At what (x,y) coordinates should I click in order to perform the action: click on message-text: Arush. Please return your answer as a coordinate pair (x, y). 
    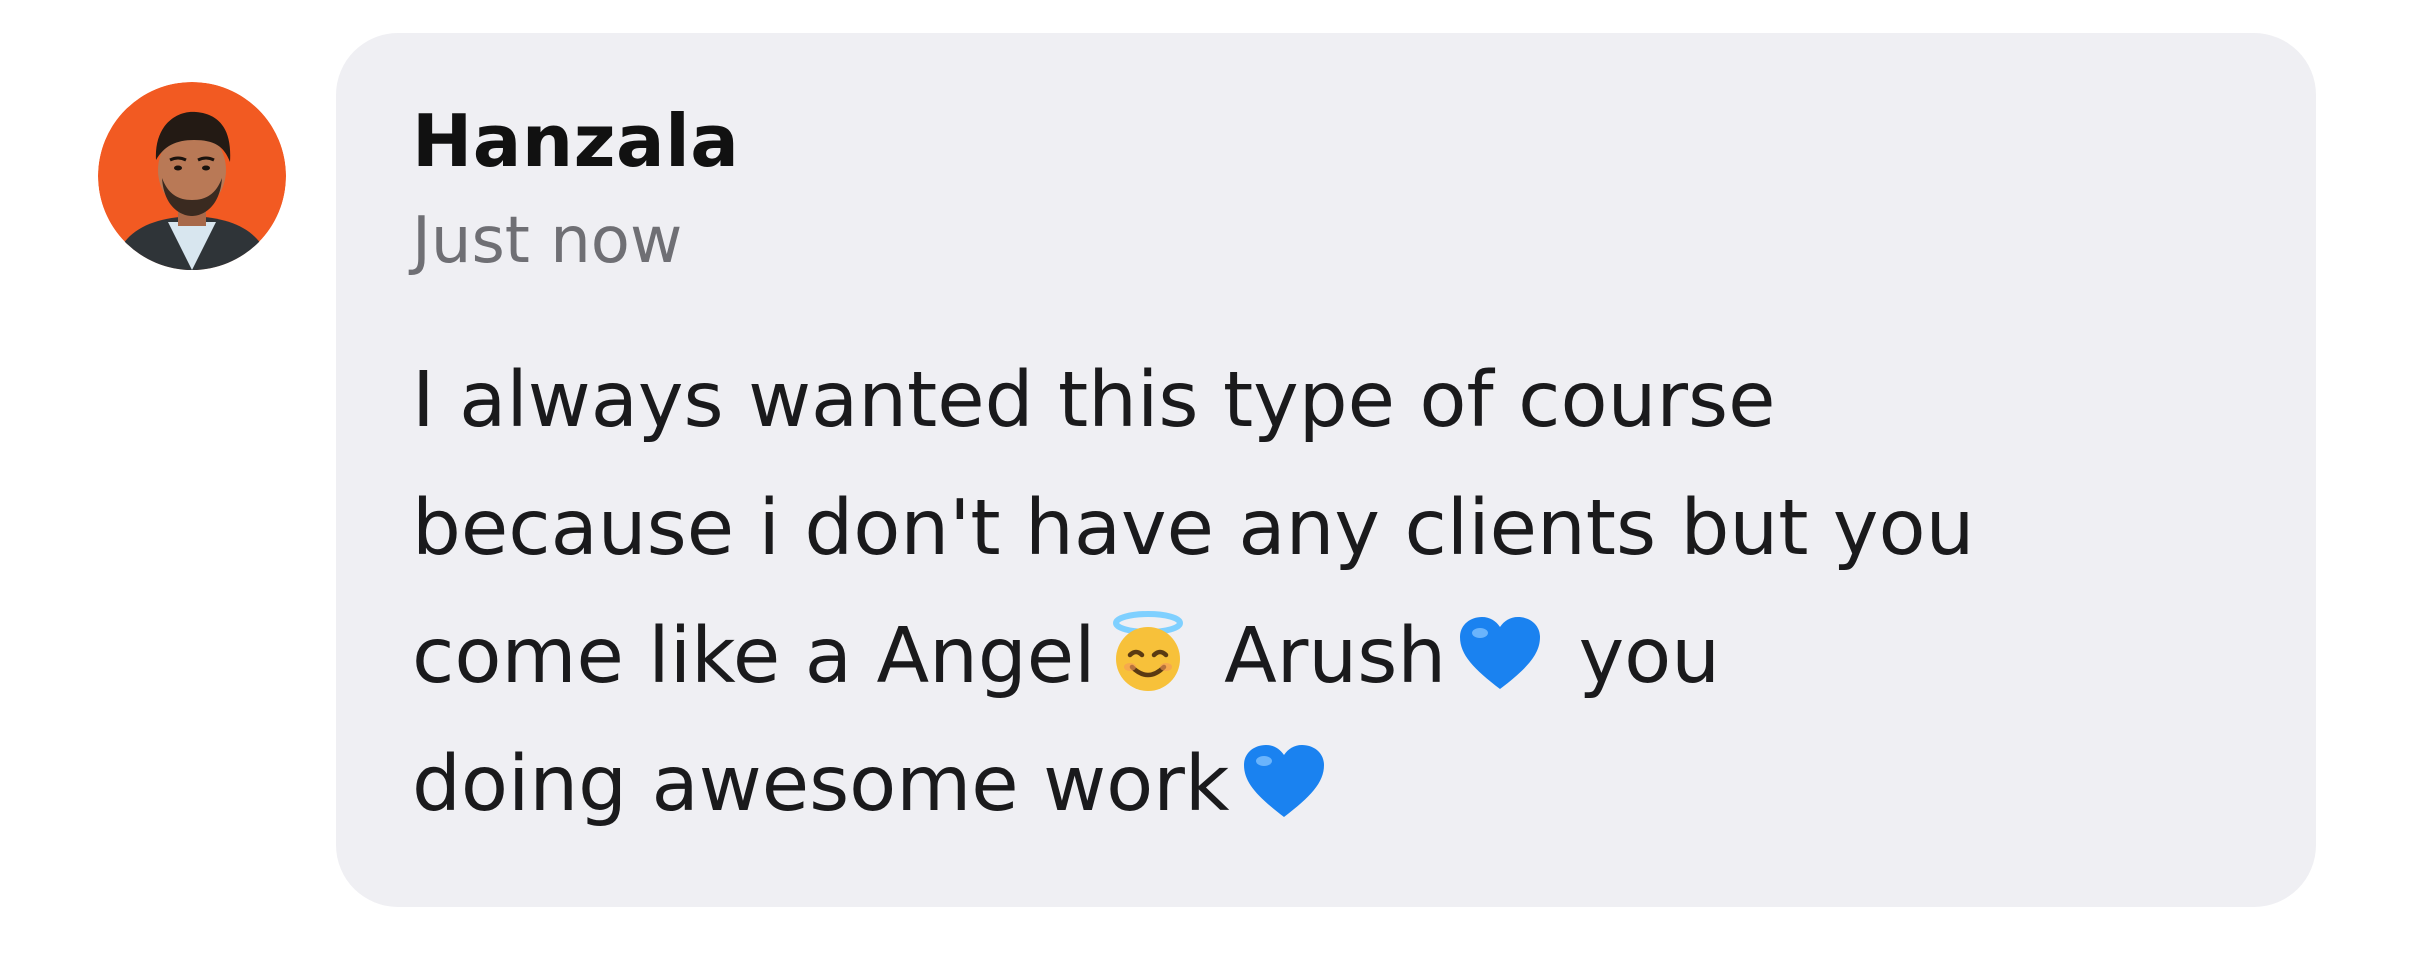
    Looking at the image, I should click on (1335, 656).